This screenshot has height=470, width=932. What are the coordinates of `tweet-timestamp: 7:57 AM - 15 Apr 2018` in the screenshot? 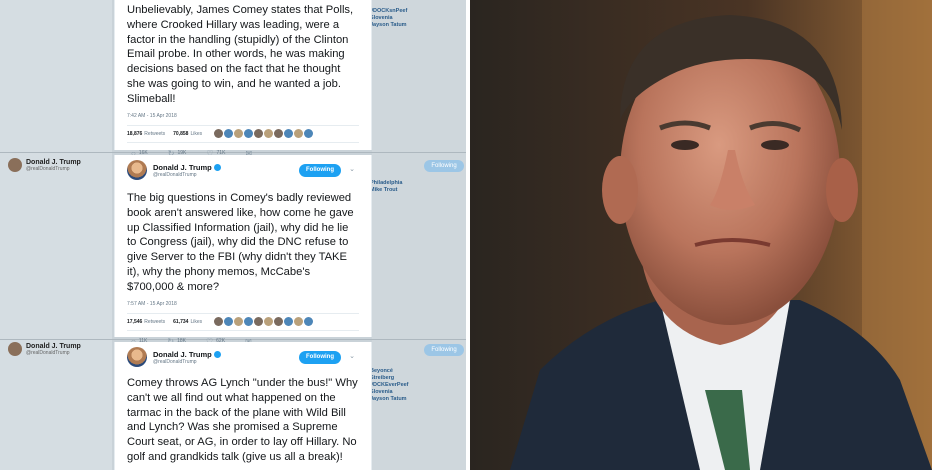 It's located at (243, 304).